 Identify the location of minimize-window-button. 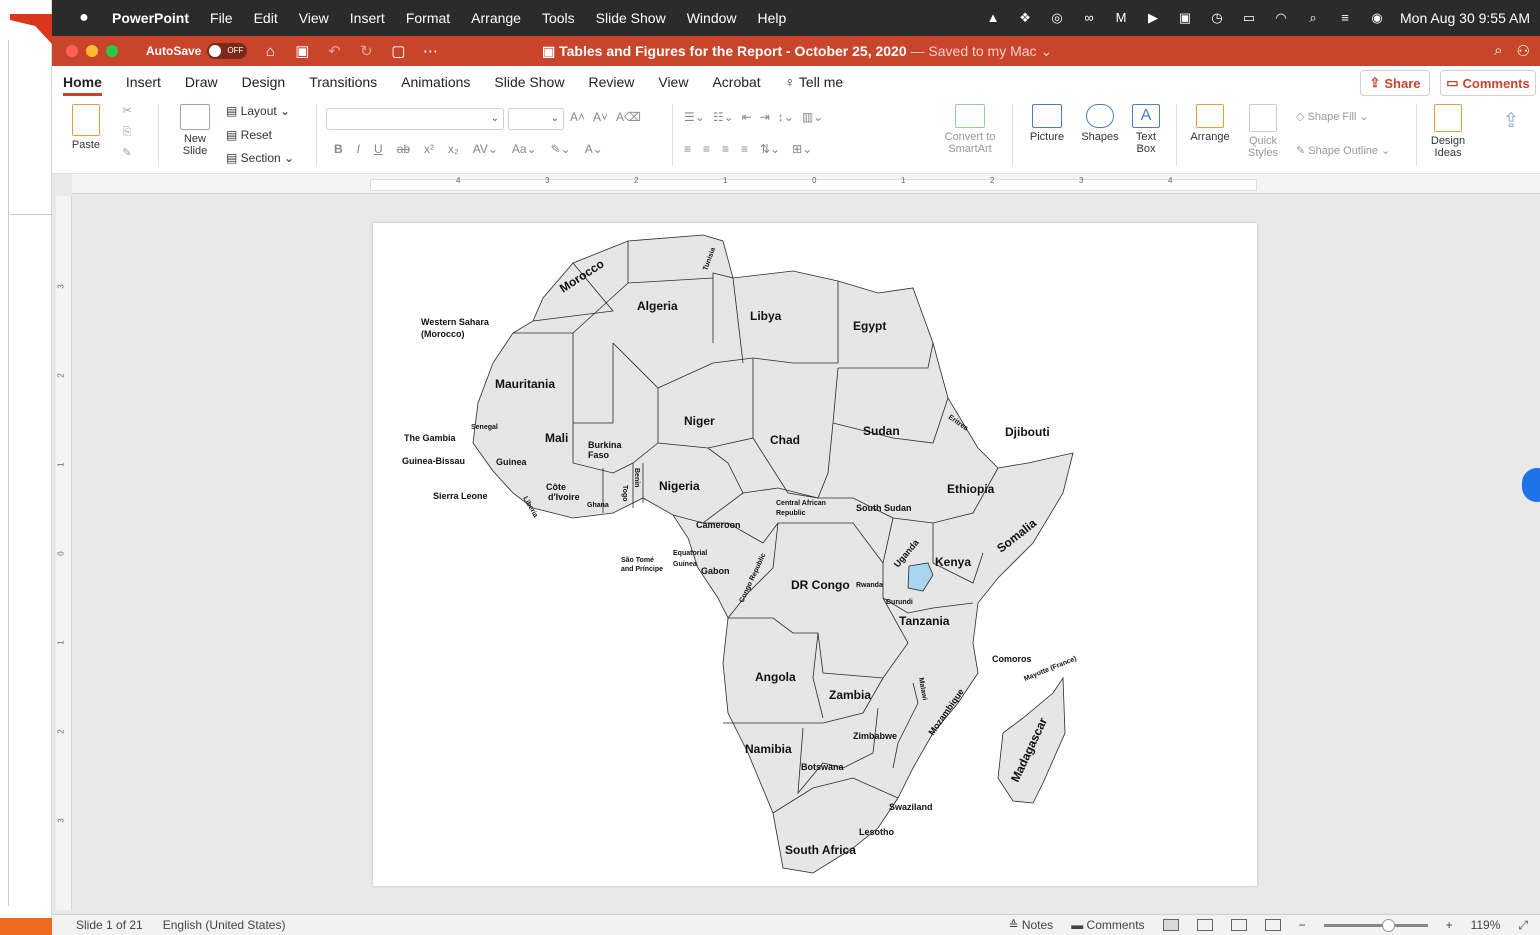
(92, 51).